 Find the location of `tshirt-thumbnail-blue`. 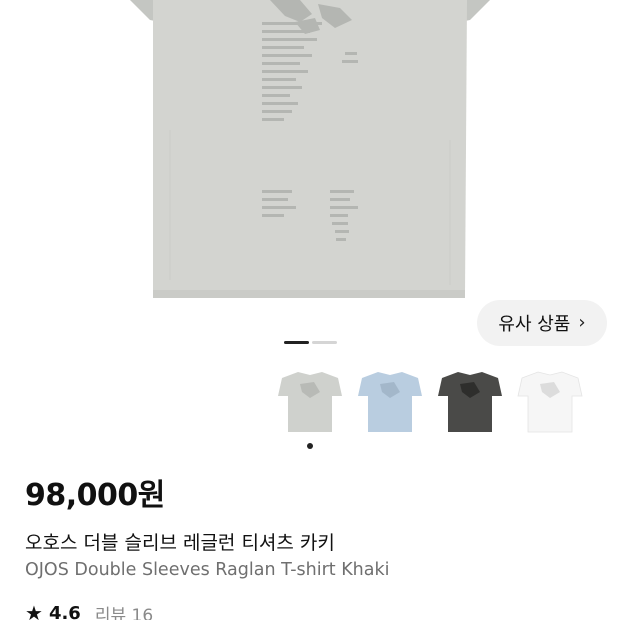

tshirt-thumbnail-blue is located at coordinates (390, 402).